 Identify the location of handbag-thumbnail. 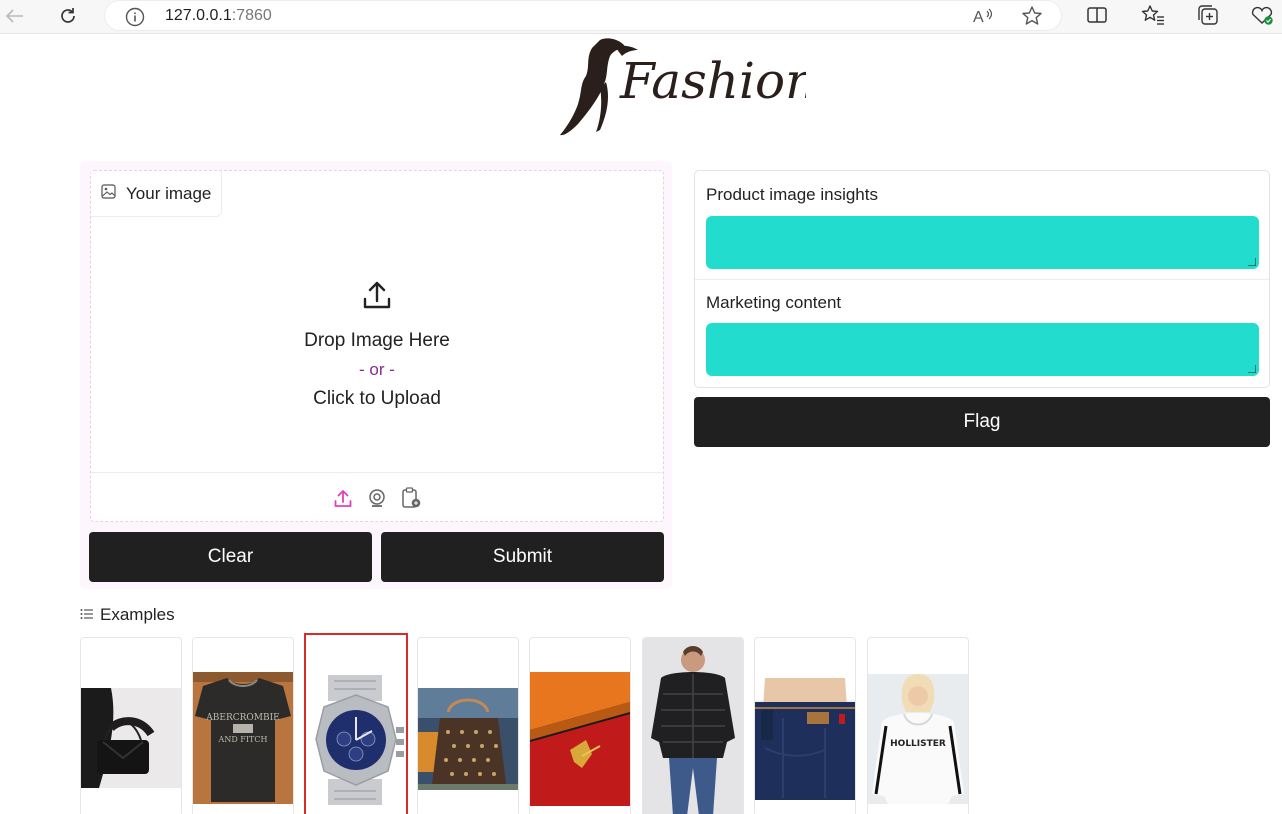
(131, 738).